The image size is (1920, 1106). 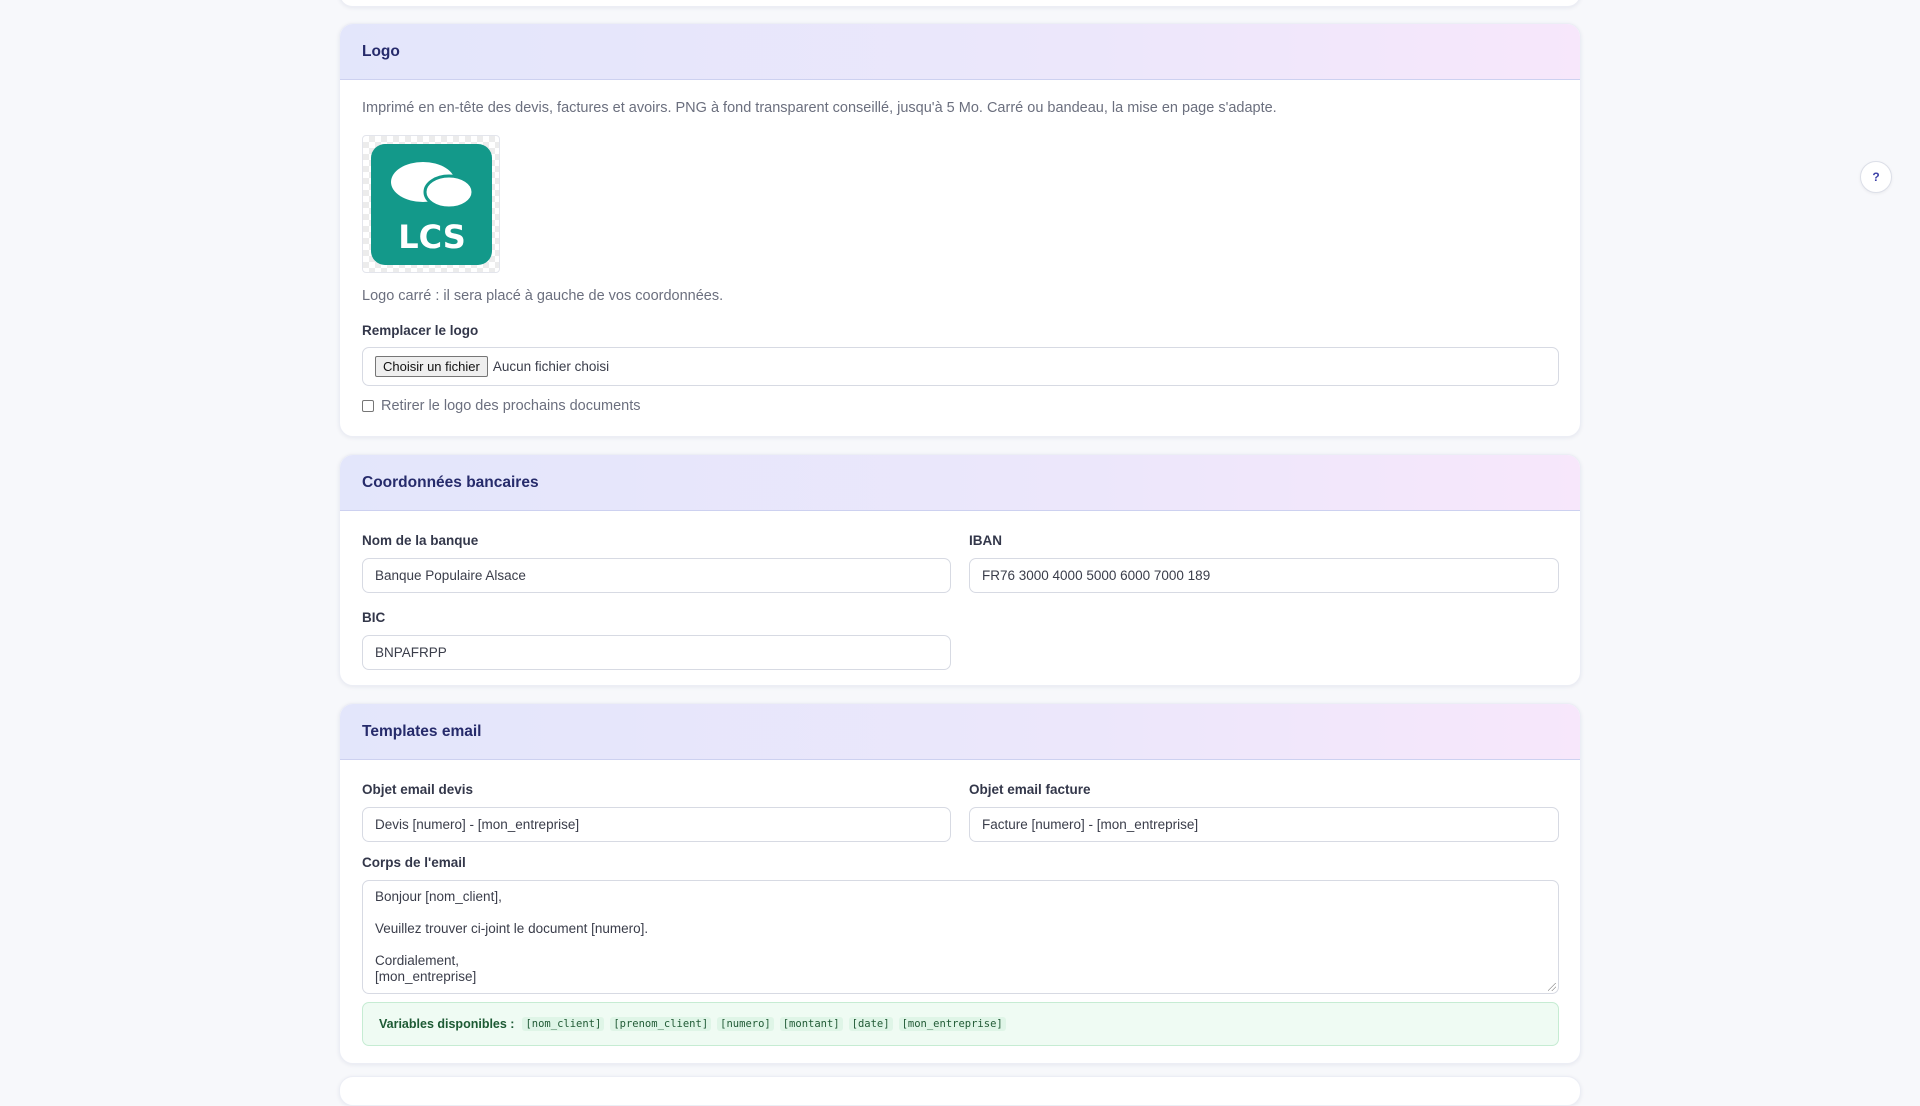 I want to click on email-body-label: Corps de l'email, so click(x=414, y=862).